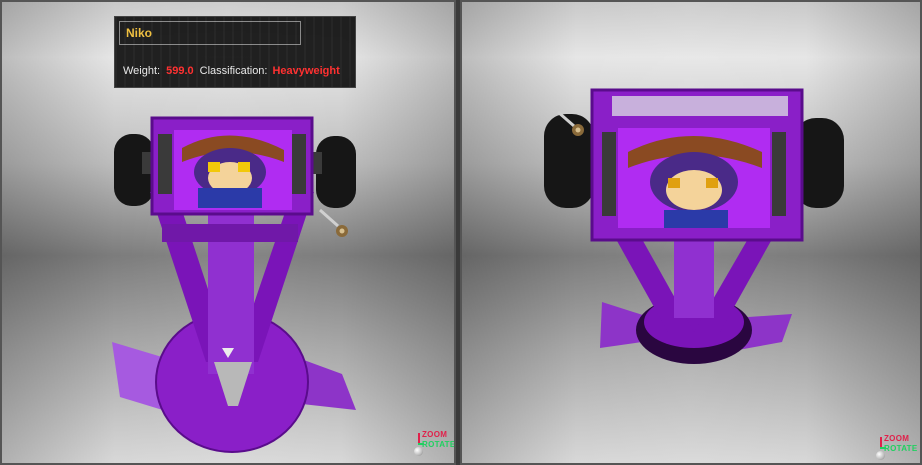 This screenshot has width=922, height=465. What do you see at coordinates (142, 71) in the screenshot?
I see `weight-label: Weight:` at bounding box center [142, 71].